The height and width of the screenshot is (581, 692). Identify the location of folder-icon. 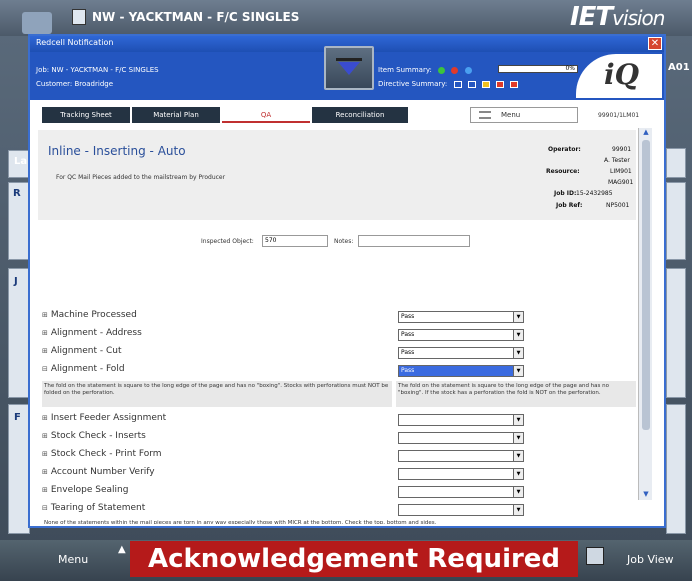
(37, 23).